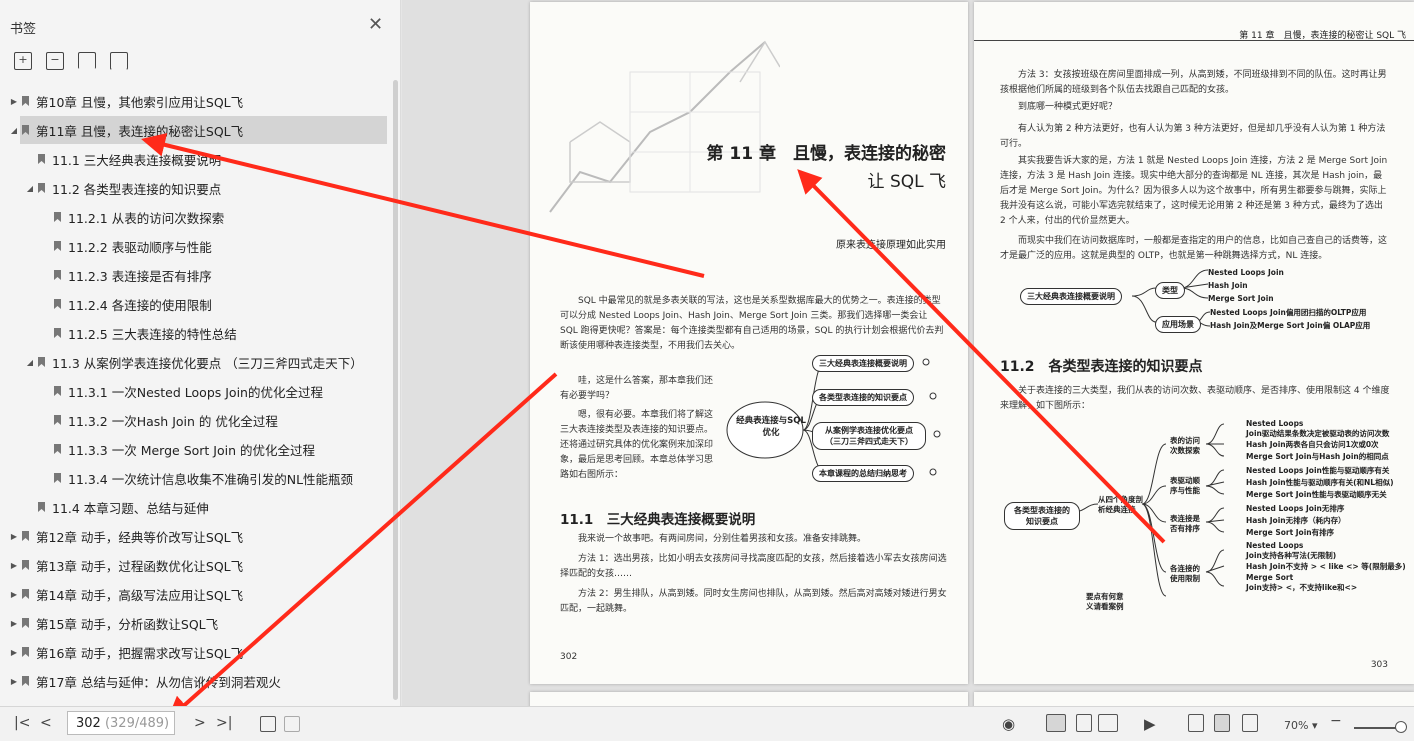 This screenshot has height=741, width=1414. I want to click on bookmark-item: 11.2.4 各连接的使用限制, so click(195, 304).